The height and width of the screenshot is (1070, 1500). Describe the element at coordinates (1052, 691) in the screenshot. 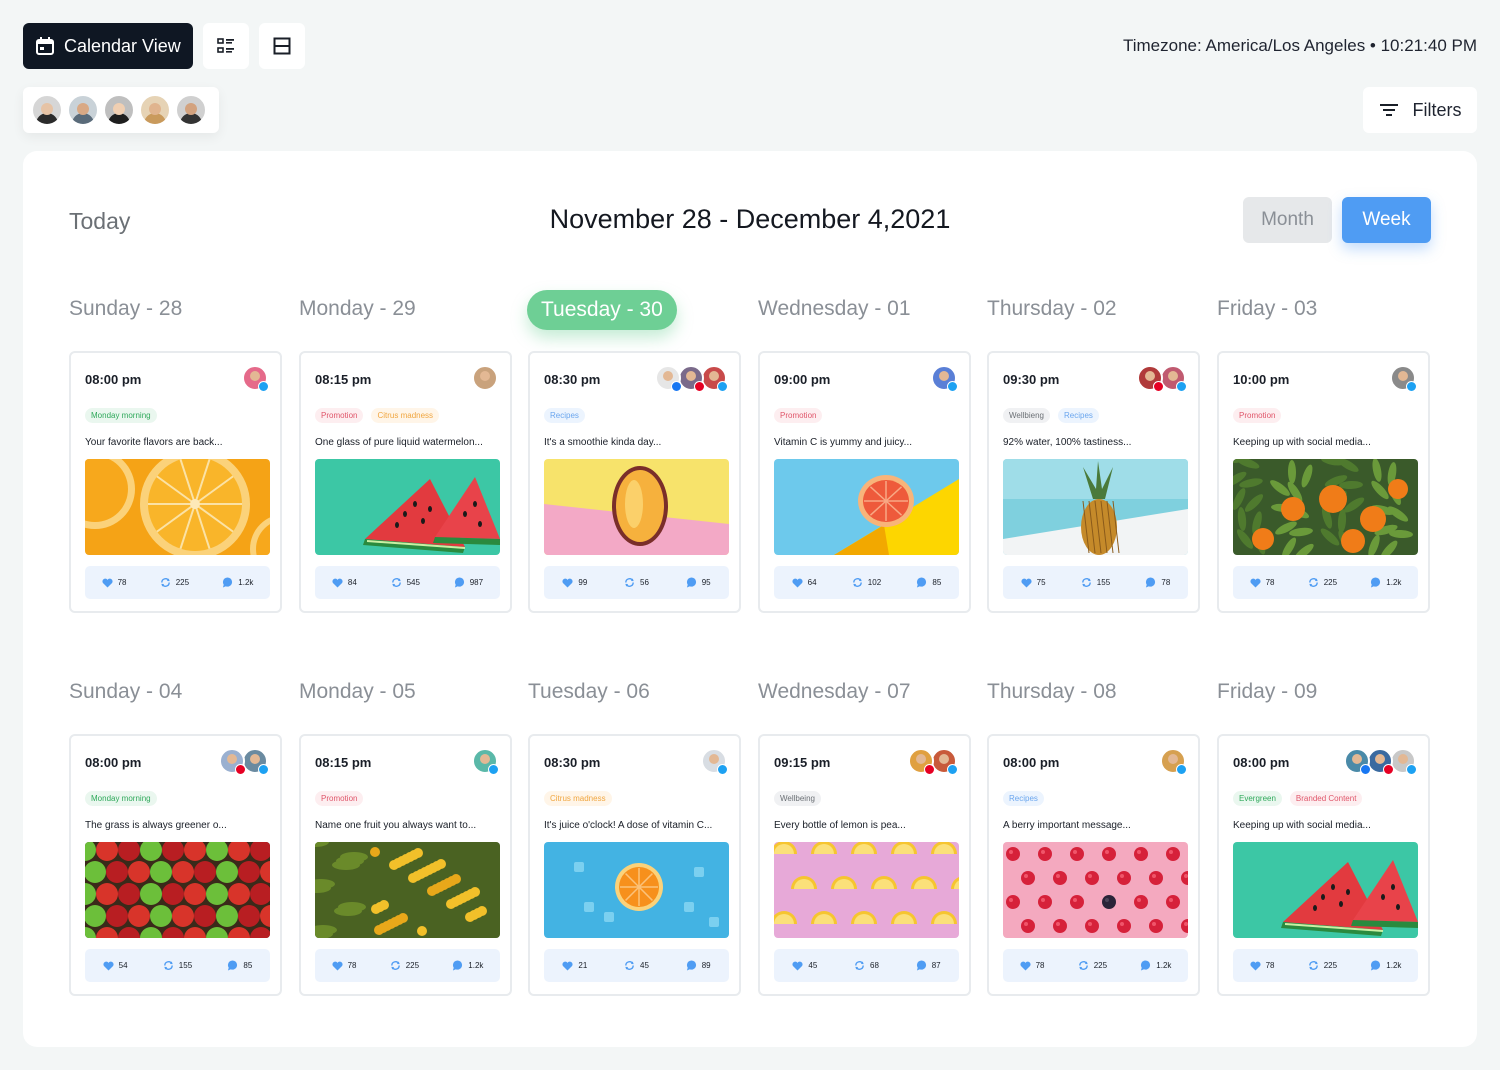

I see `day-label: Thursday - 08` at that location.